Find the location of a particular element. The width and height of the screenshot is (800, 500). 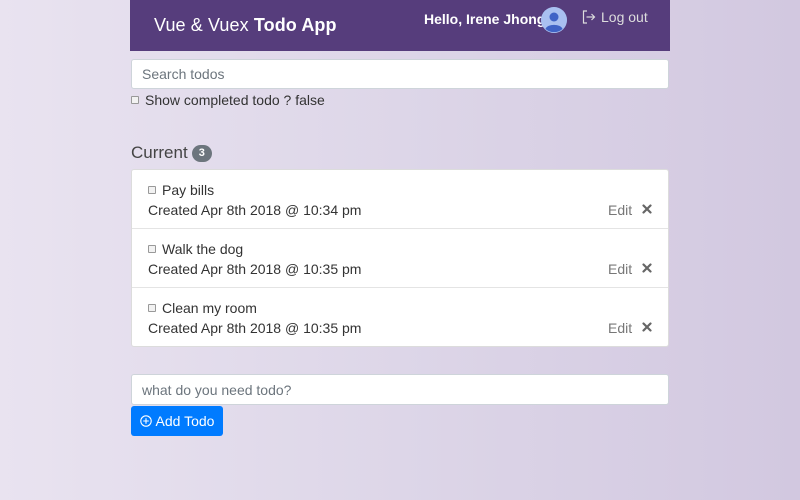

todo-title-row: Walk the dog is located at coordinates (195, 249).